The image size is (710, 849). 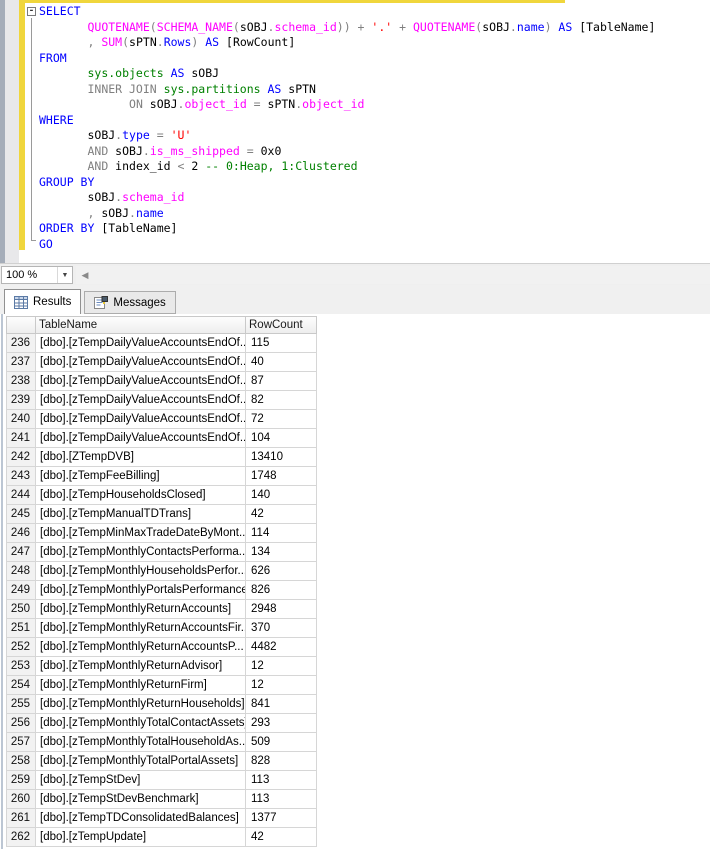 What do you see at coordinates (141, 609) in the screenshot?
I see `tablename-cell: [dbo].[zTempMonthlyReturnAccounts]` at bounding box center [141, 609].